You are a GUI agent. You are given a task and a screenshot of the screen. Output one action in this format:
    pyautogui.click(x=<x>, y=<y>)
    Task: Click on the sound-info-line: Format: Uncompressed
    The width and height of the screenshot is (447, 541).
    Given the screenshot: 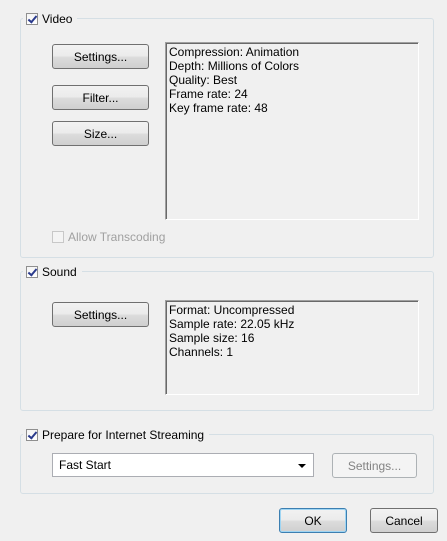 What is the action you would take?
    pyautogui.click(x=232, y=310)
    